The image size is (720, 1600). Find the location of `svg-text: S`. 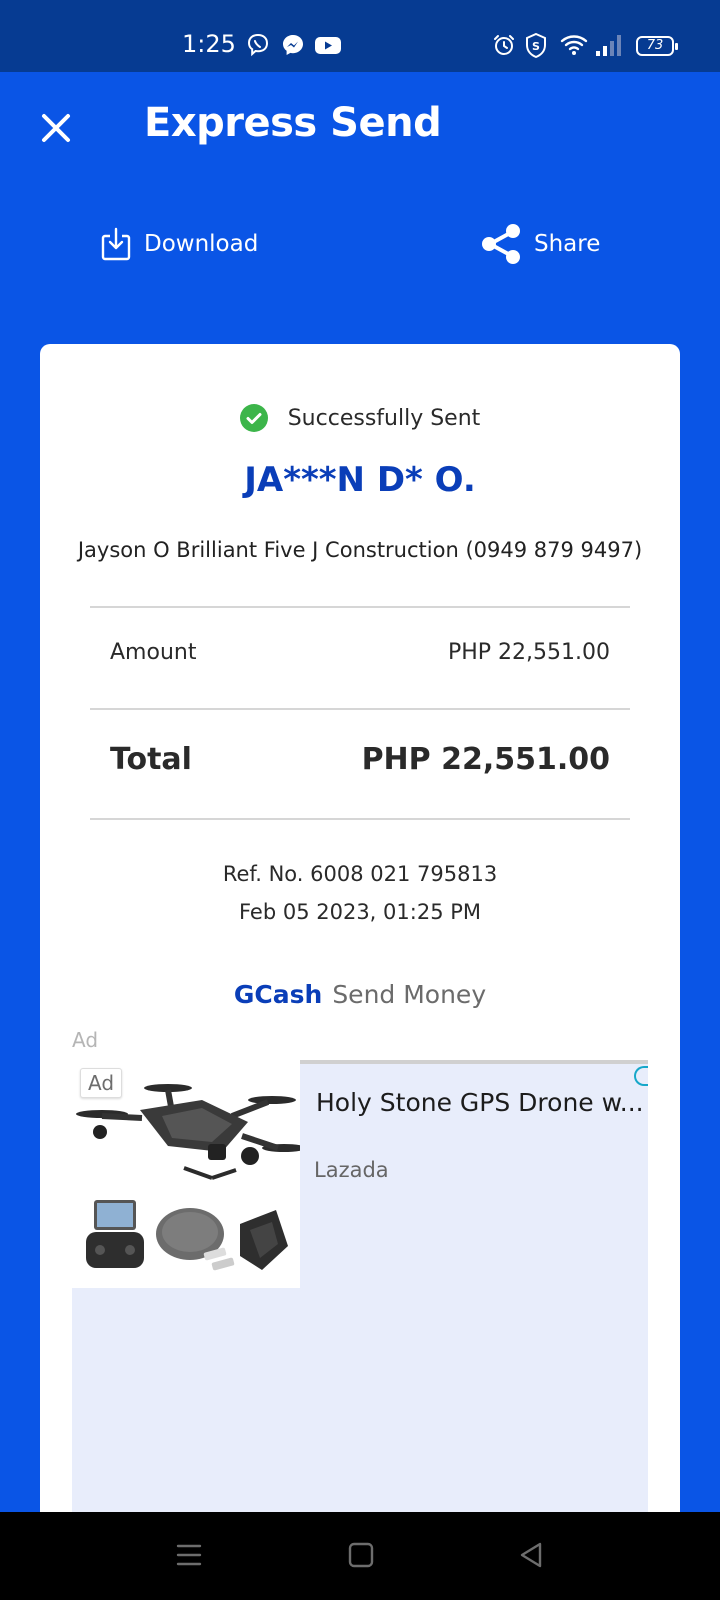

svg-text: S is located at coordinates (536, 46).